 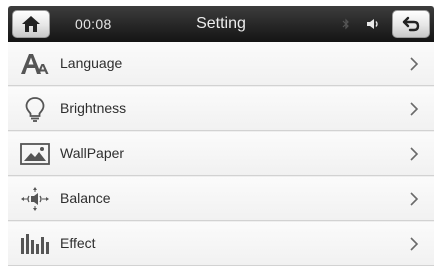 What do you see at coordinates (372, 24) in the screenshot?
I see `speaker-icon` at bounding box center [372, 24].